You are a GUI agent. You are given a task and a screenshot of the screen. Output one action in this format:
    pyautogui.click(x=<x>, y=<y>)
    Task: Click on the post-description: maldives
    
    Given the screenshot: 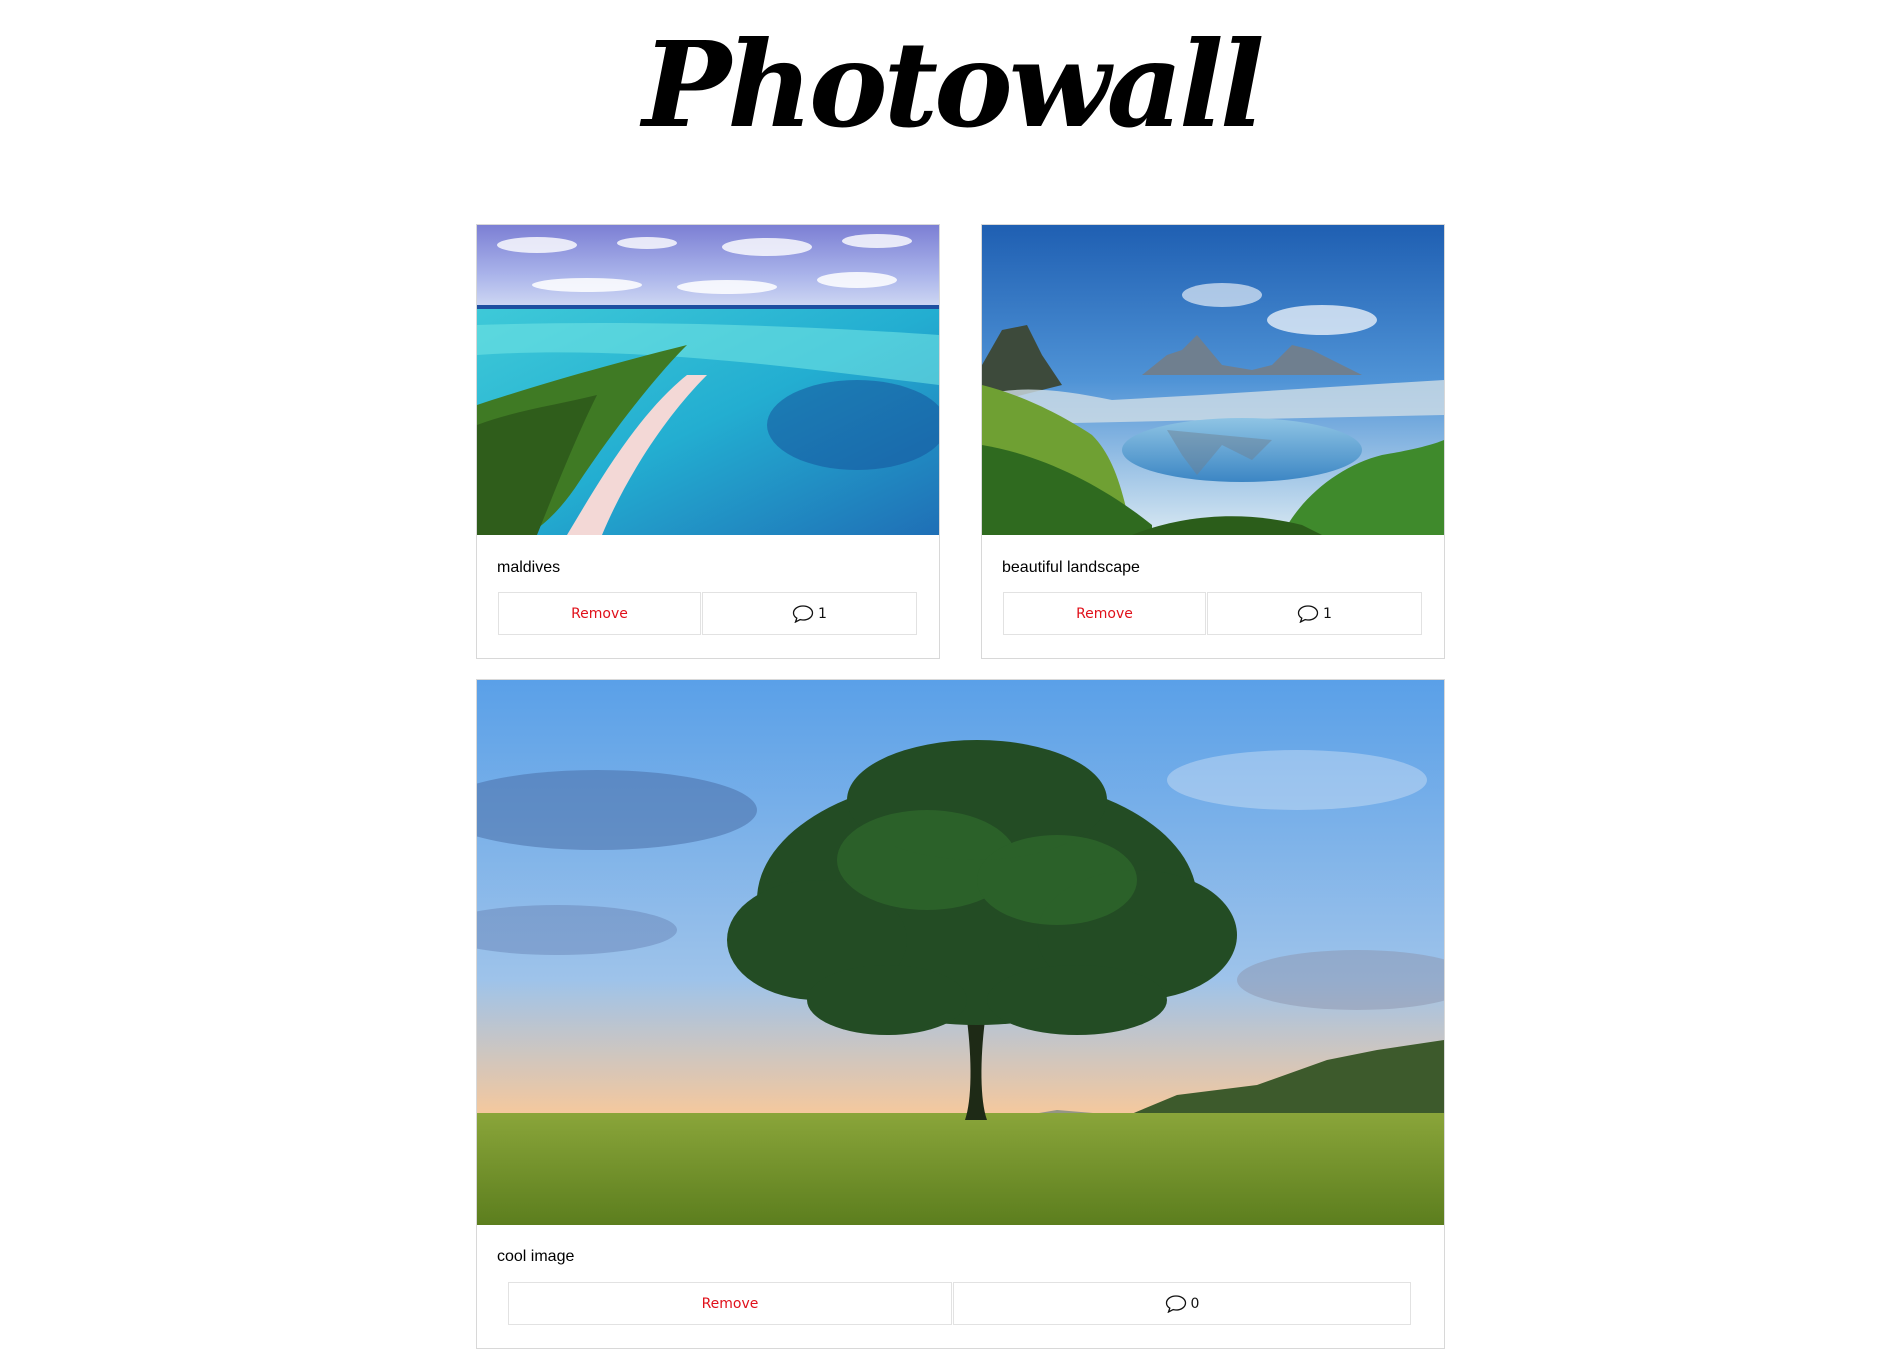 What is the action you would take?
    pyautogui.click(x=529, y=567)
    